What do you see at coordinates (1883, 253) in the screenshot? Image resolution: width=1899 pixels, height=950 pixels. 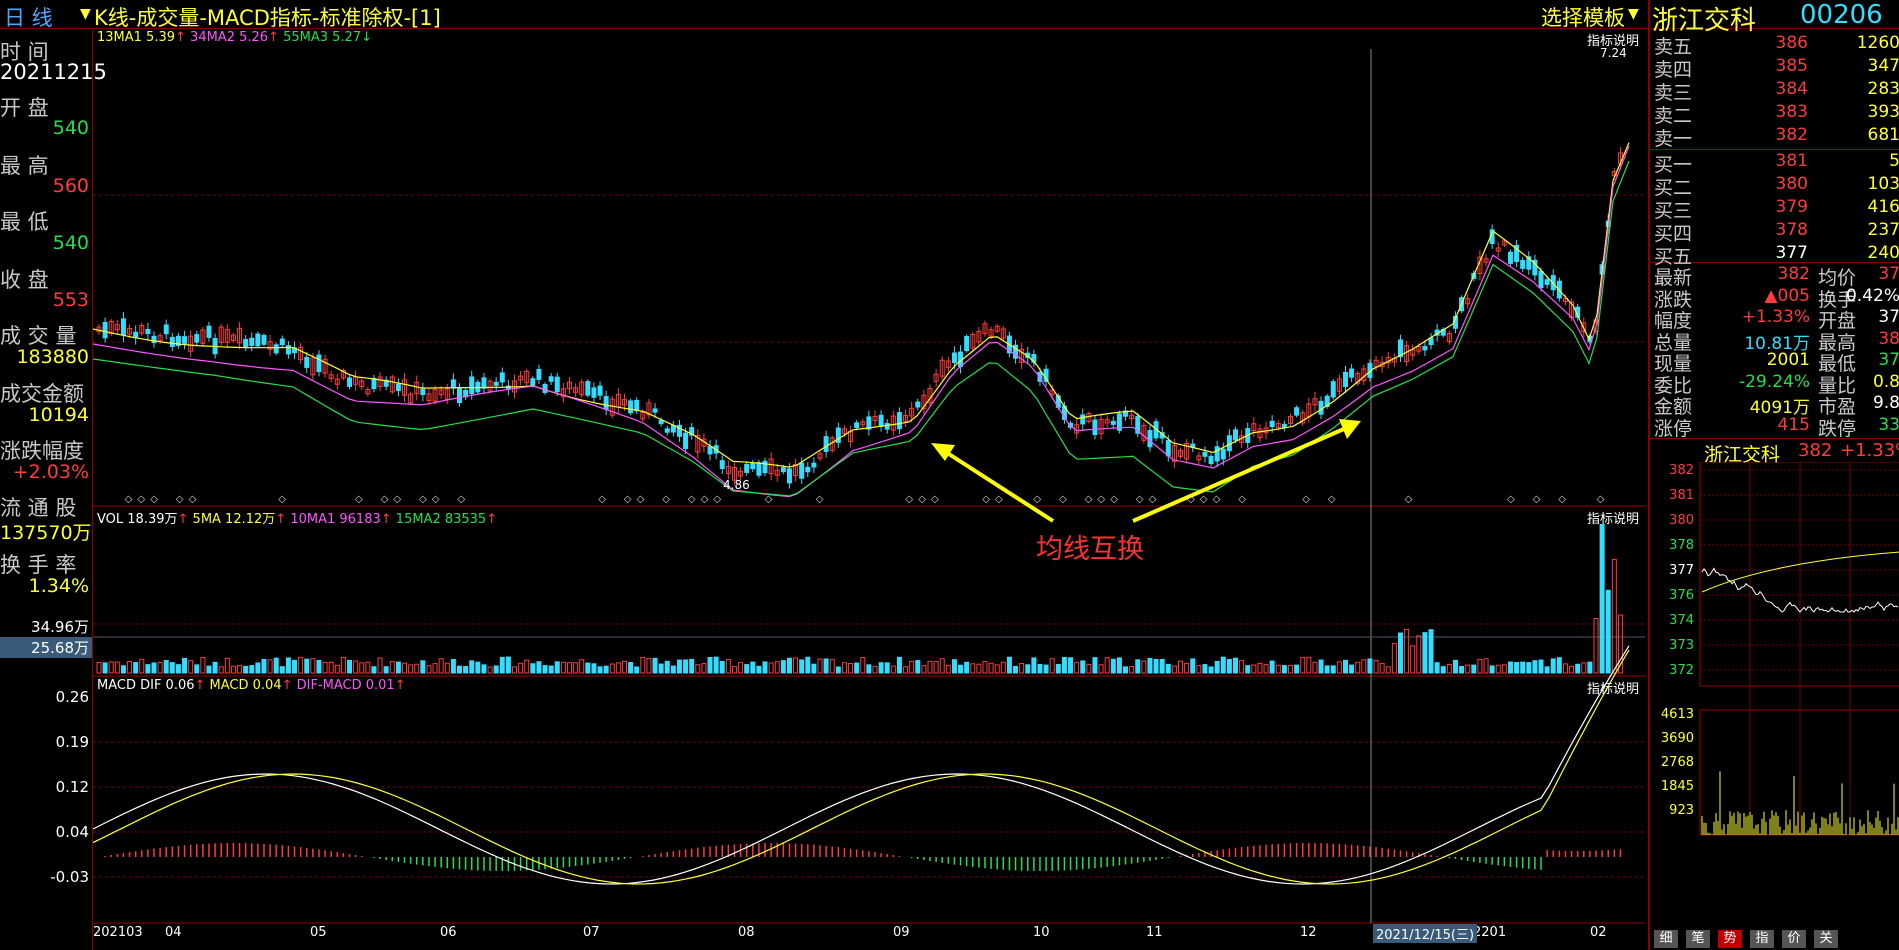 I see `bid-volume: 240` at bounding box center [1883, 253].